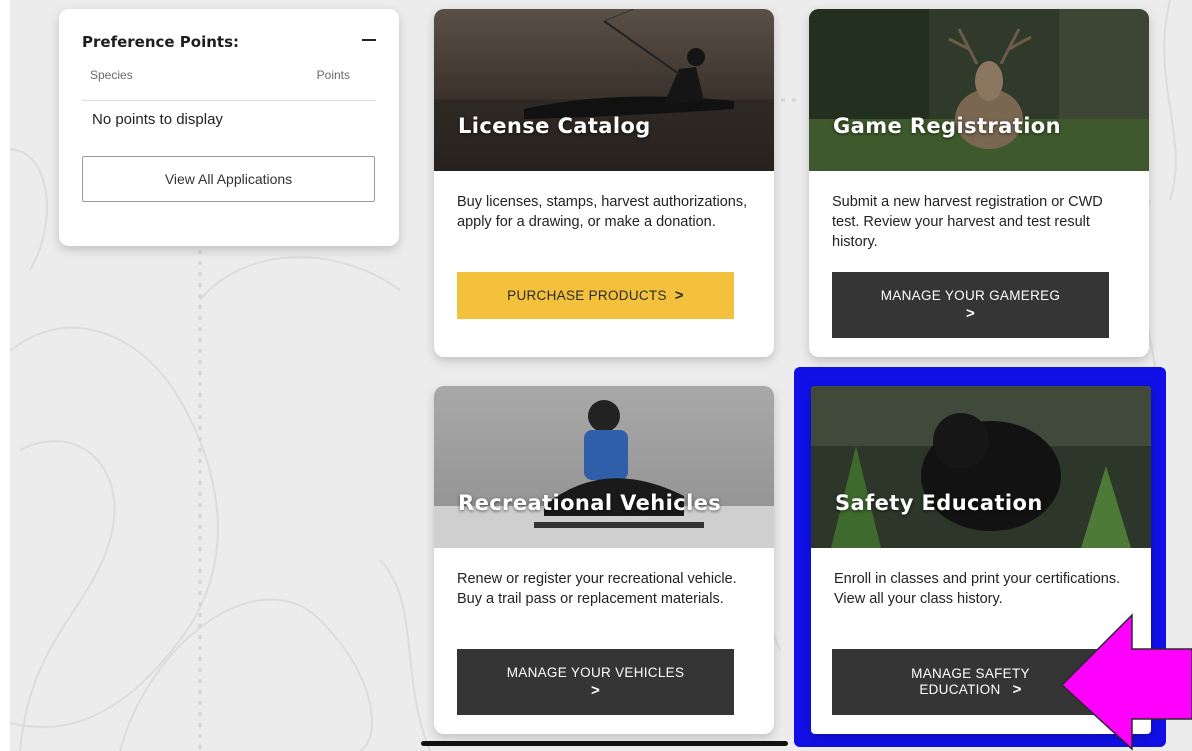 Image resolution: width=1192 pixels, height=751 pixels. What do you see at coordinates (979, 90) in the screenshot?
I see `game-registration-image` at bounding box center [979, 90].